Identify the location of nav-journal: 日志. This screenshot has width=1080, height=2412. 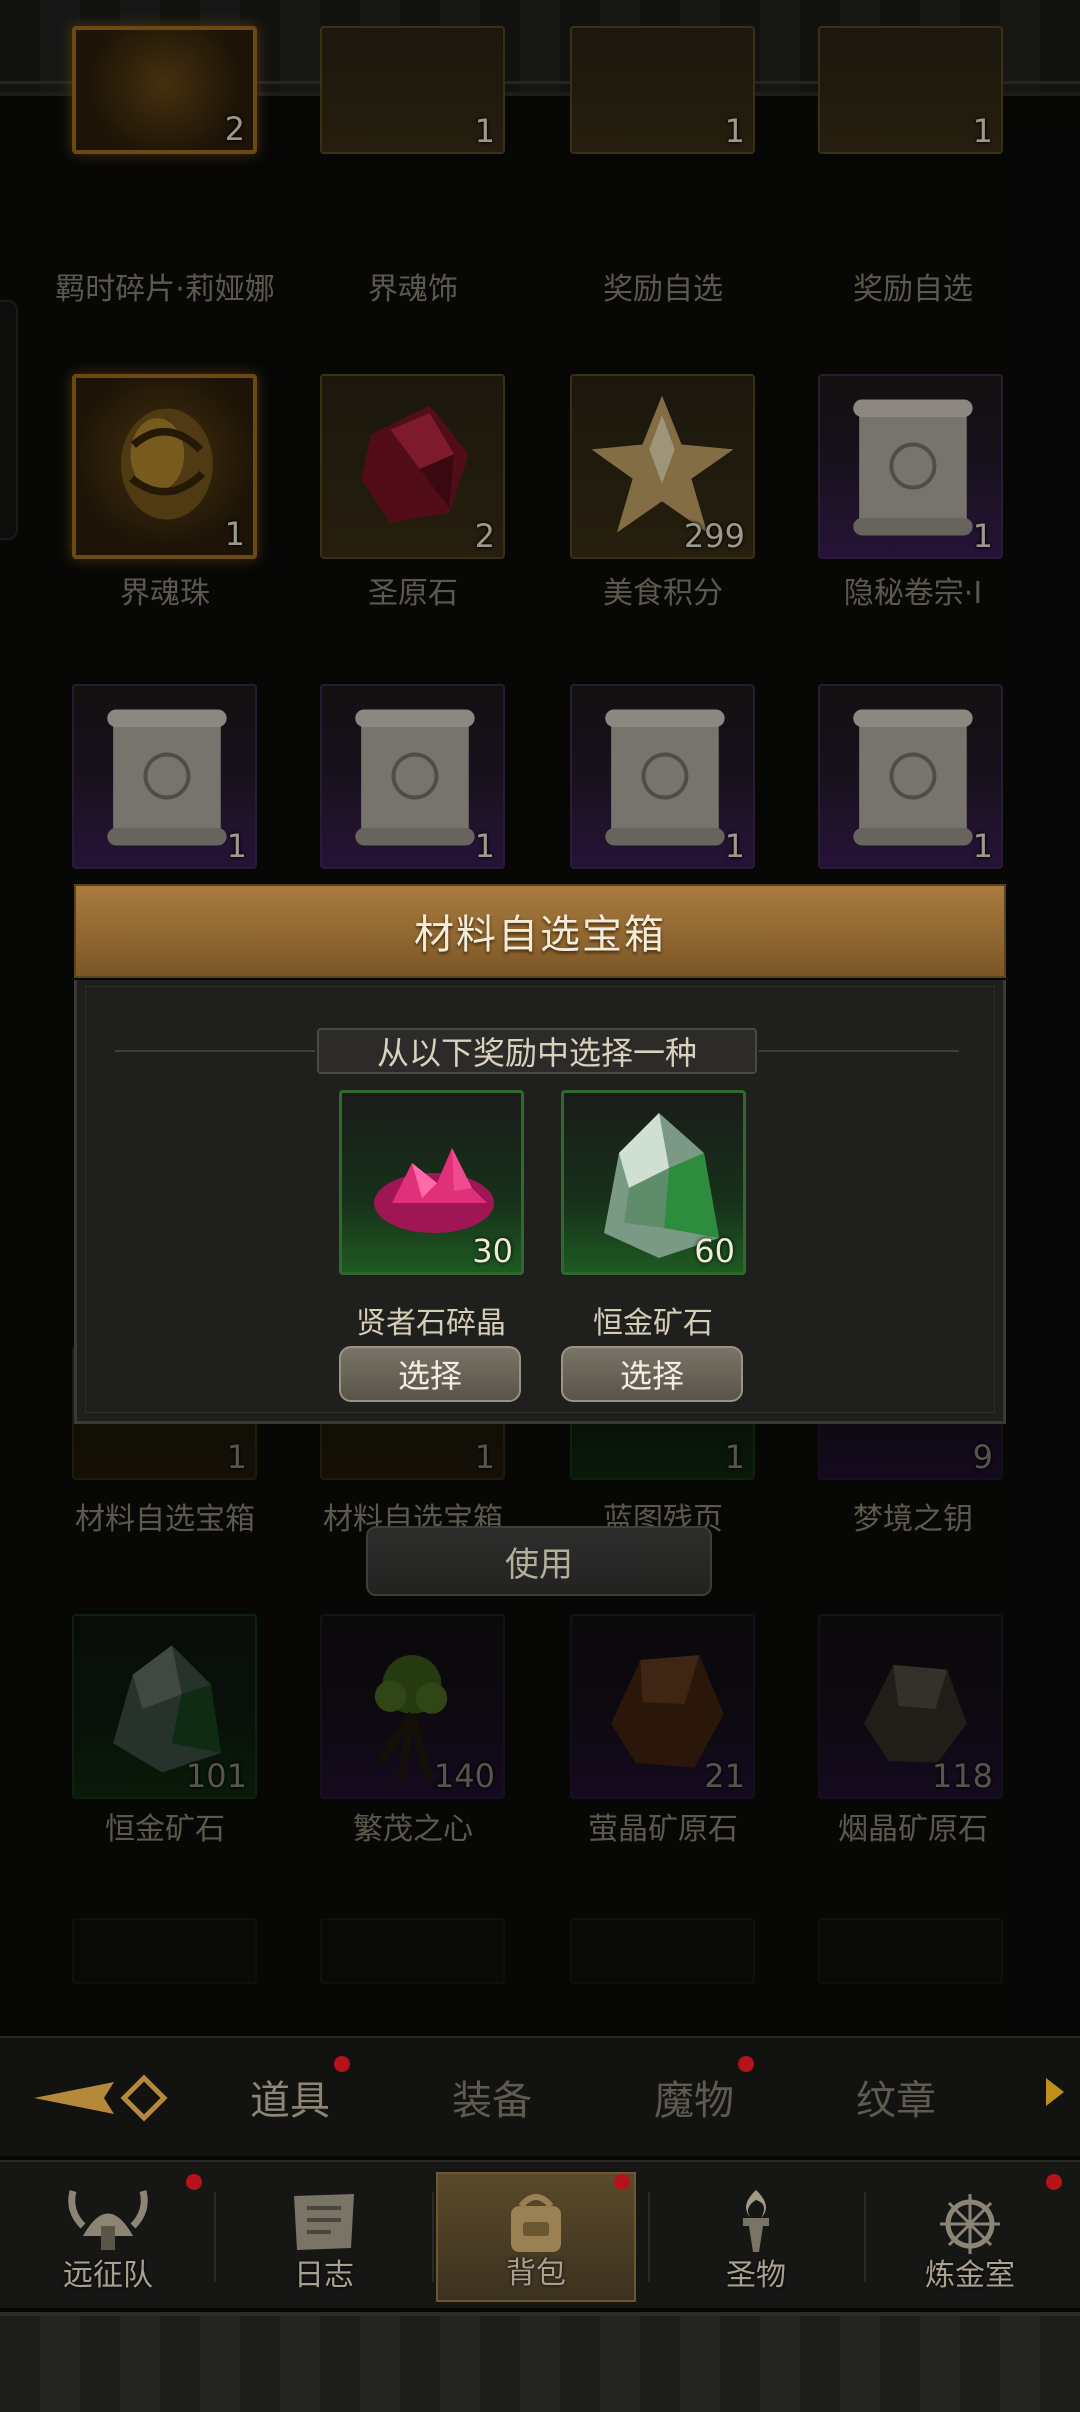
(324, 2237).